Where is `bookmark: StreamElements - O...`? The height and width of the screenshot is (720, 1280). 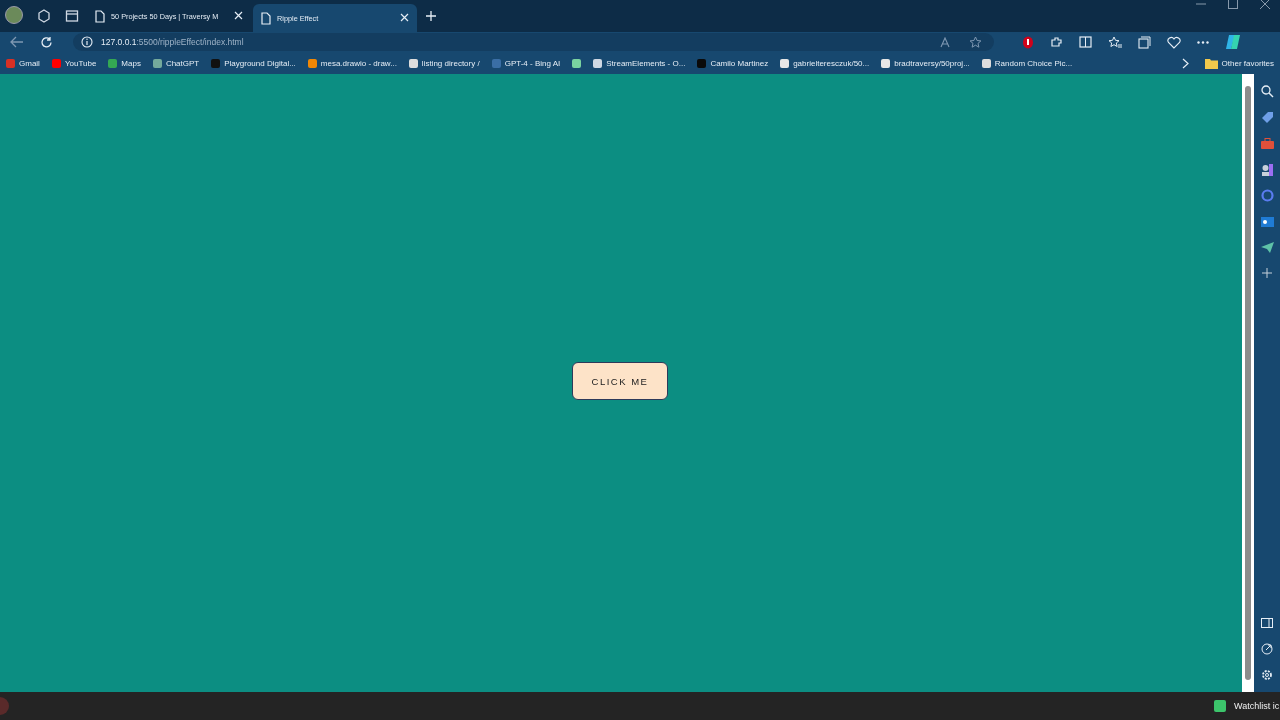 bookmark: StreamElements - O... is located at coordinates (639, 63).